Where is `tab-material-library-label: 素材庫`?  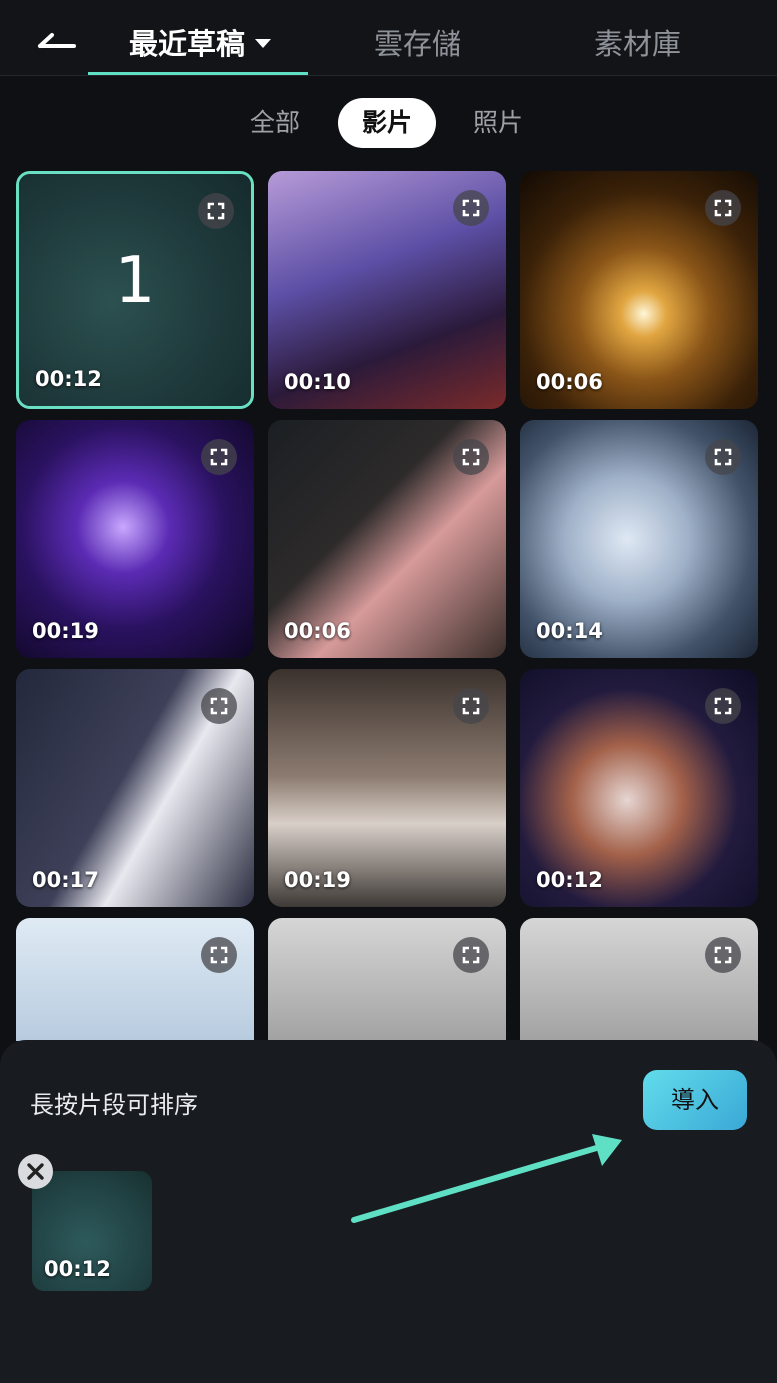 tab-material-library-label: 素材庫 is located at coordinates (637, 44).